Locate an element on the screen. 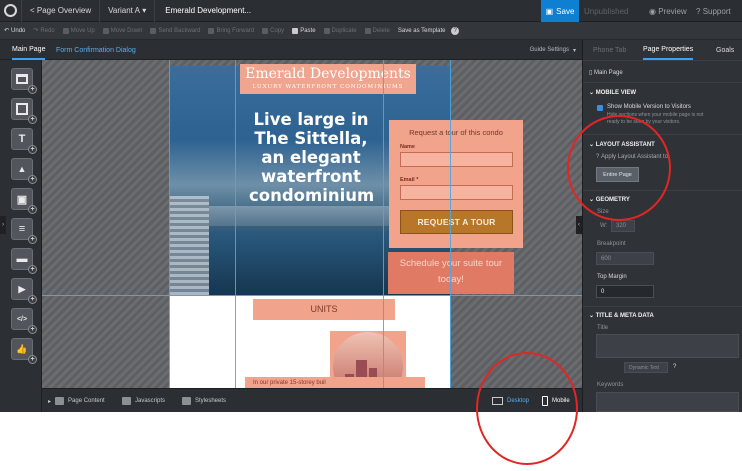  variant-dropdown: Variant A ▾ is located at coordinates (128, 11).